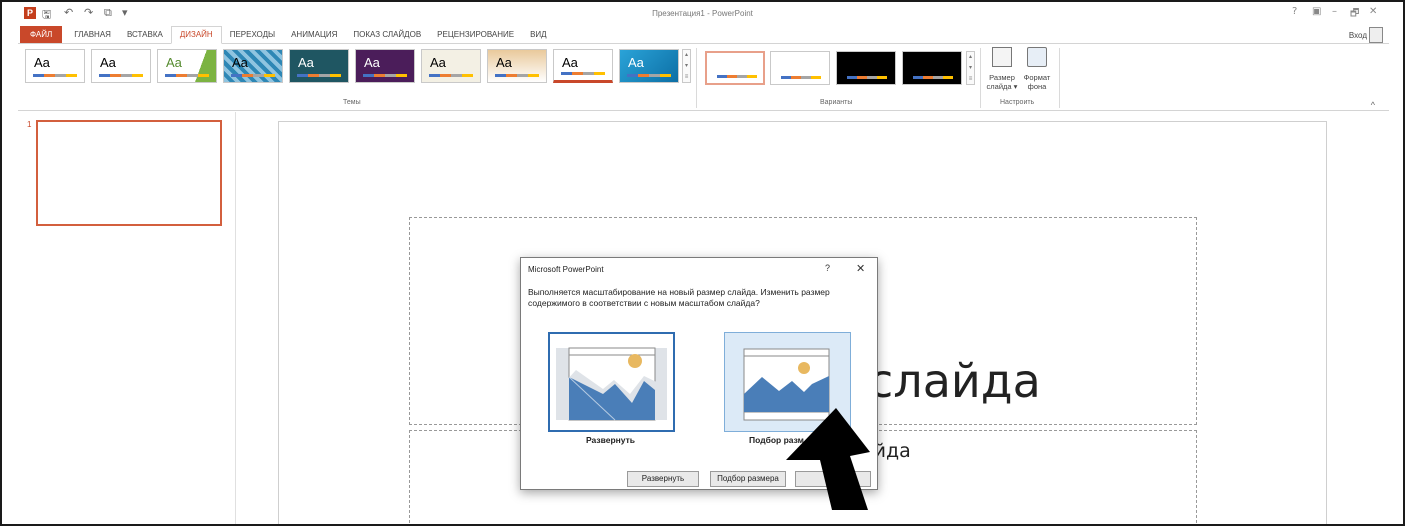  What do you see at coordinates (748, 479) in the screenshot?
I see `ensure-fit-button: Подбор размера` at bounding box center [748, 479].